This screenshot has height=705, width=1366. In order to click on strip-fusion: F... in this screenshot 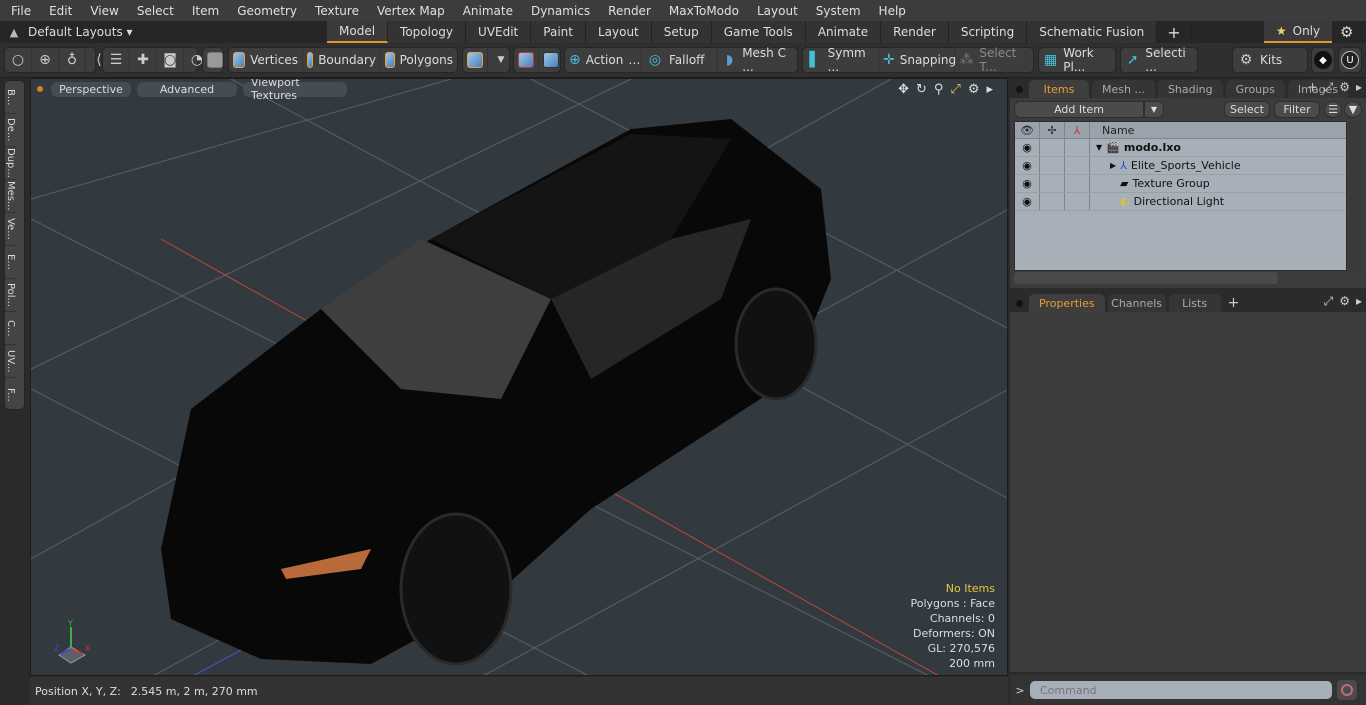, I will do `click(10, 394)`.